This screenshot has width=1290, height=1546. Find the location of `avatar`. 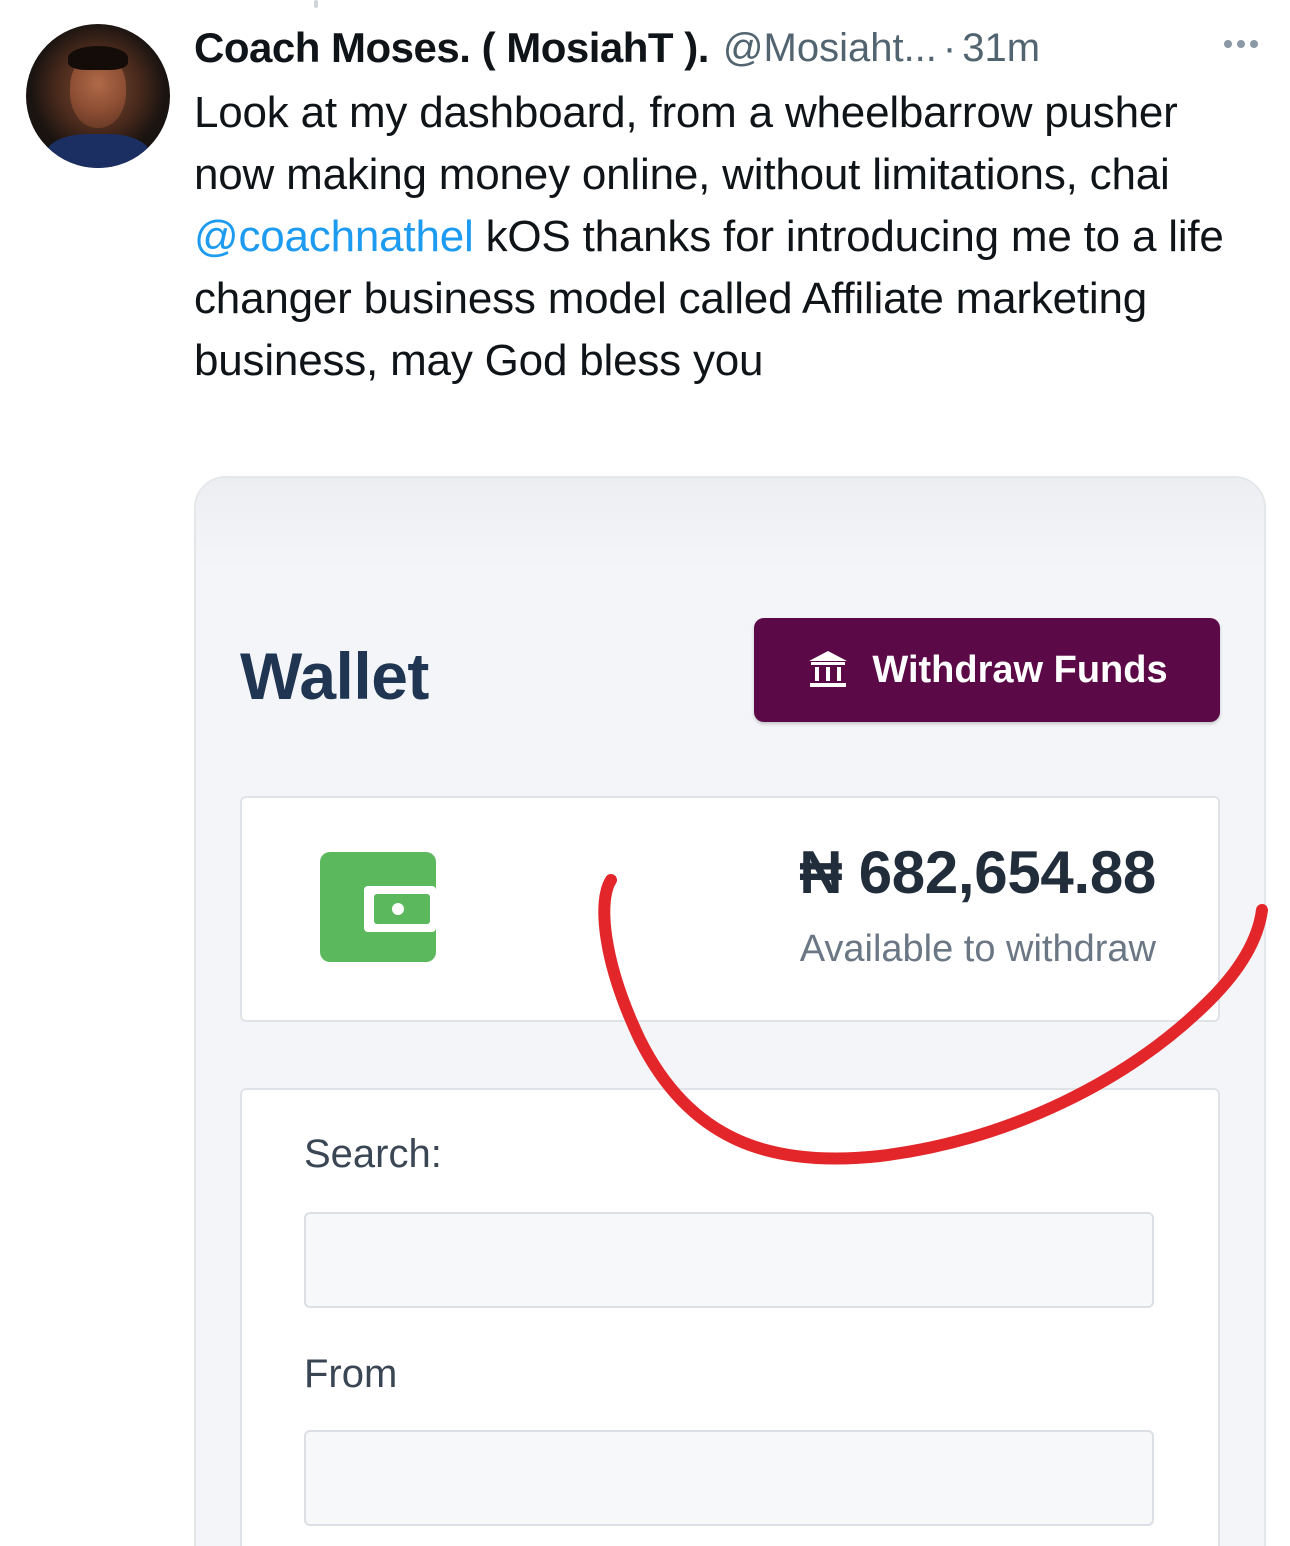

avatar is located at coordinates (98, 96).